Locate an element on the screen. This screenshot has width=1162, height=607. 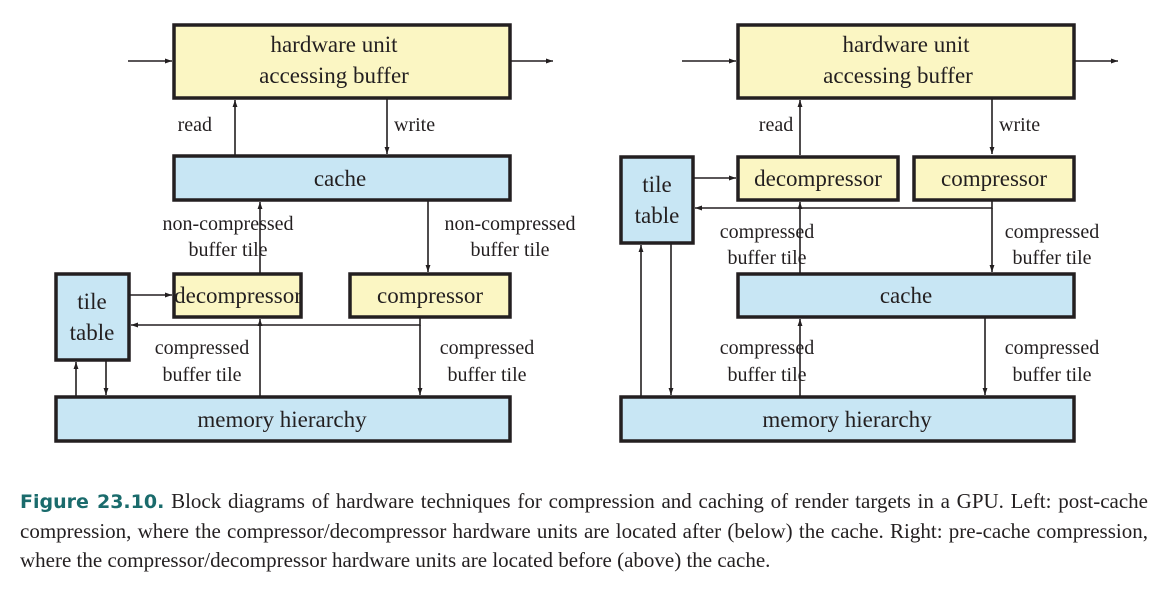
compressed-lower-right-label-2: buffer tile is located at coordinates (1051, 375).